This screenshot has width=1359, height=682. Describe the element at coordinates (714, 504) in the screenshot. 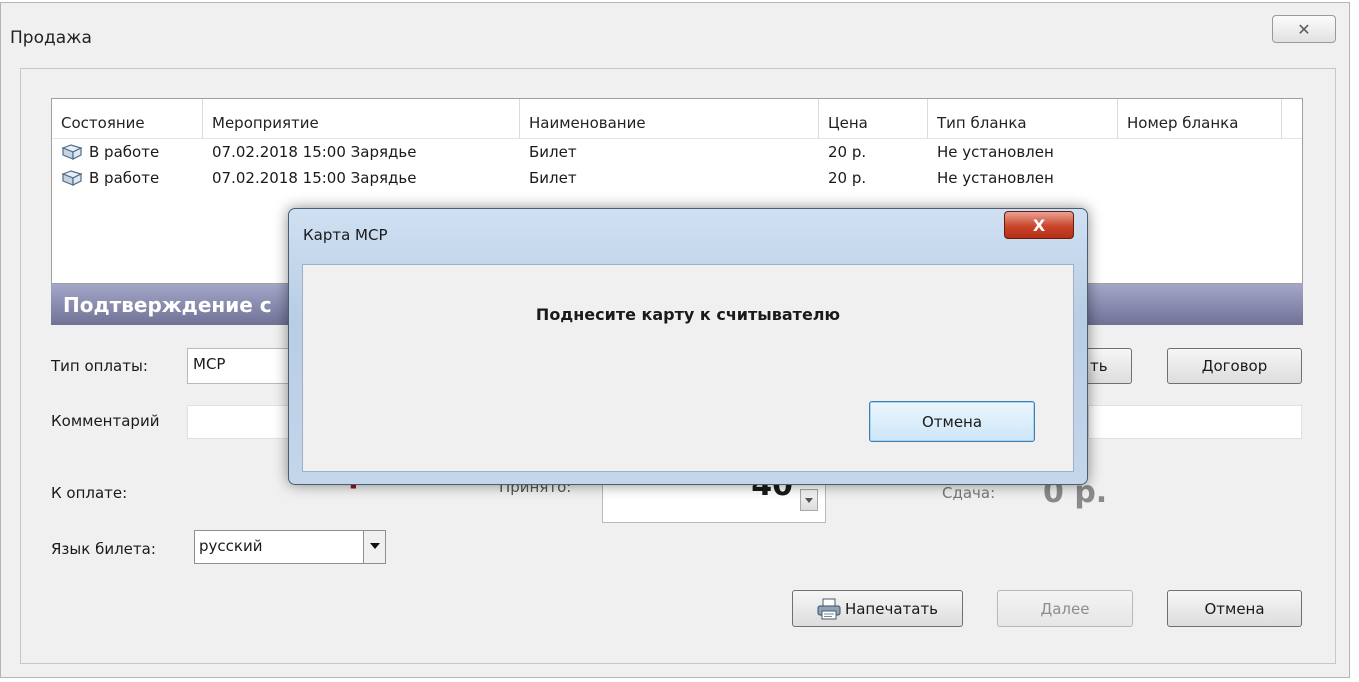

I see `accepted-field: 40` at that location.